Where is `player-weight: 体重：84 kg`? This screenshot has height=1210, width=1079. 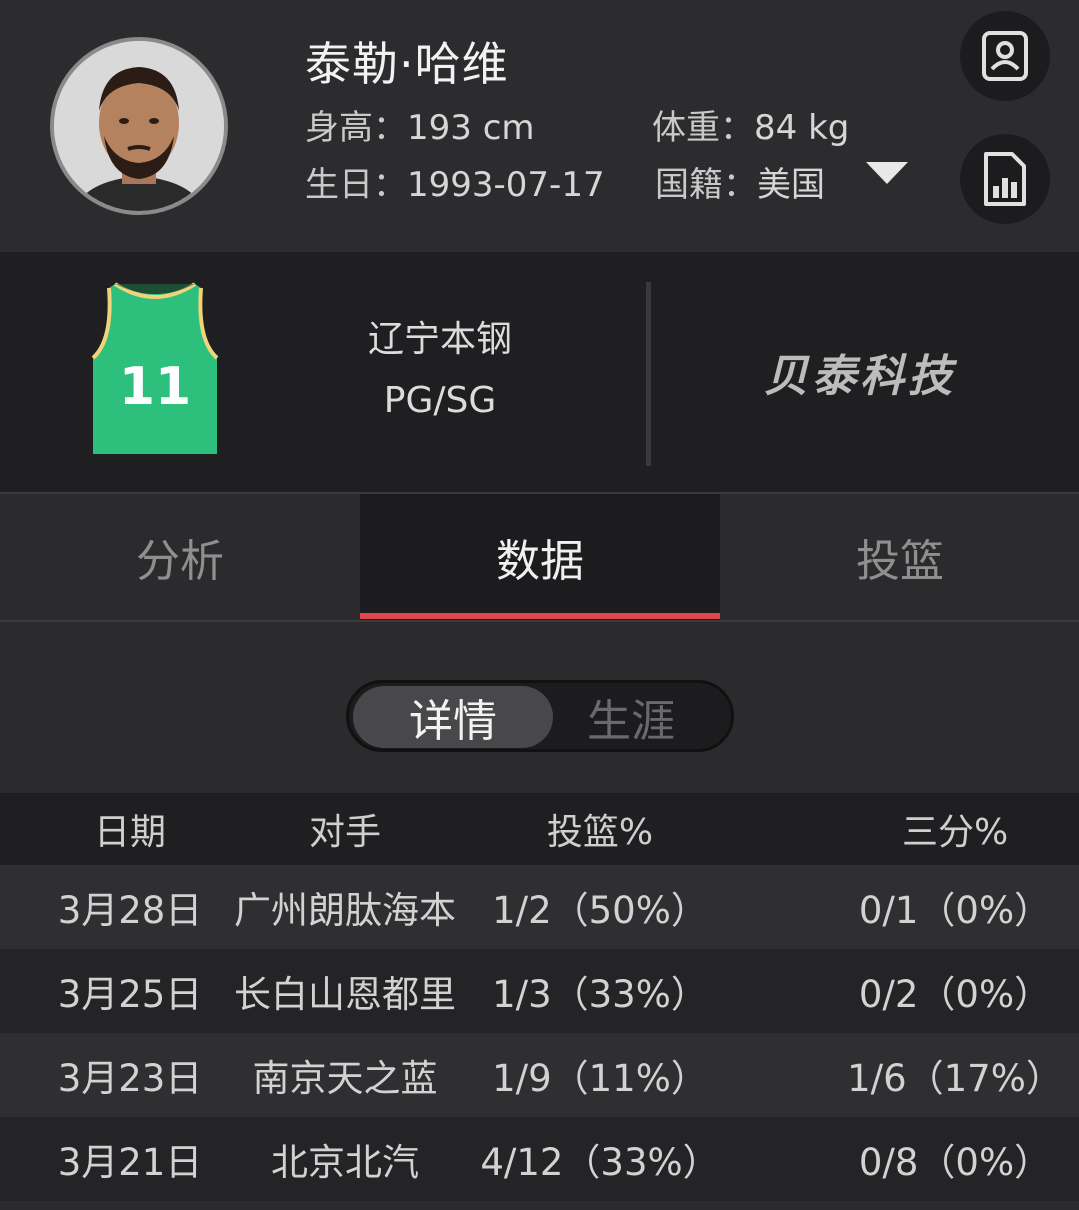 player-weight: 体重：84 kg is located at coordinates (750, 124).